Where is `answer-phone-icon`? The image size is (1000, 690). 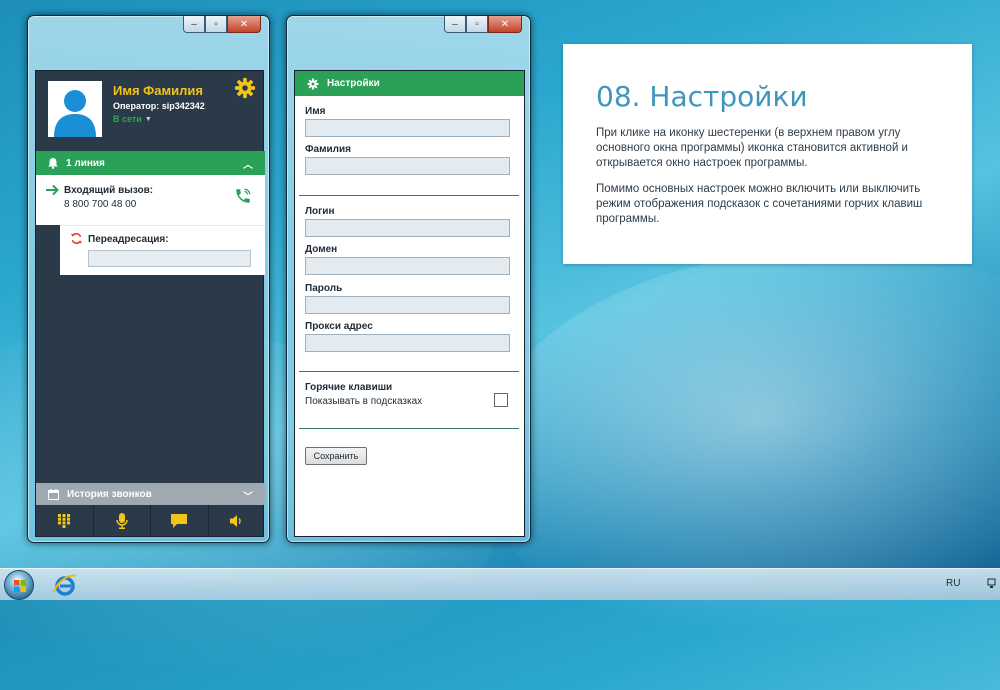 answer-phone-icon is located at coordinates (243, 196).